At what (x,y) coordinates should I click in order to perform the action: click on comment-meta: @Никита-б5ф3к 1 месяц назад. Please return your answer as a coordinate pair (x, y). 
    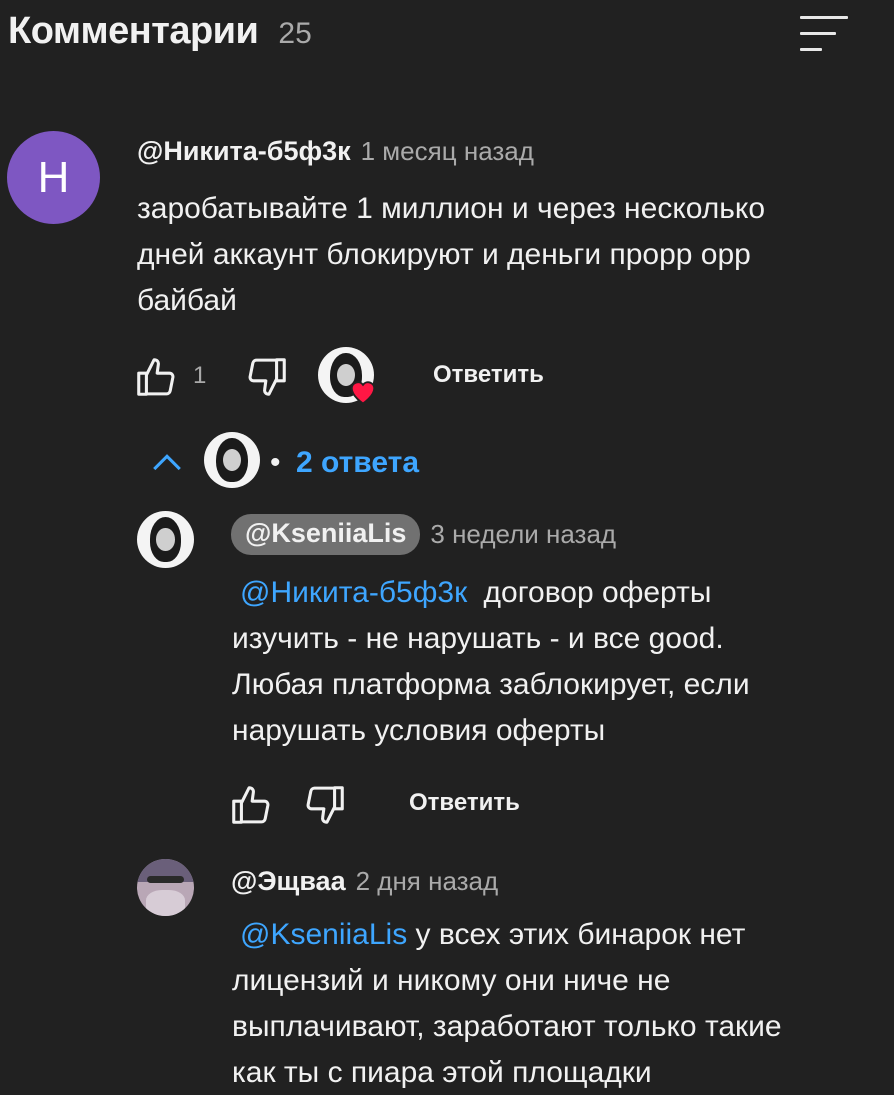
    Looking at the image, I should click on (335, 151).